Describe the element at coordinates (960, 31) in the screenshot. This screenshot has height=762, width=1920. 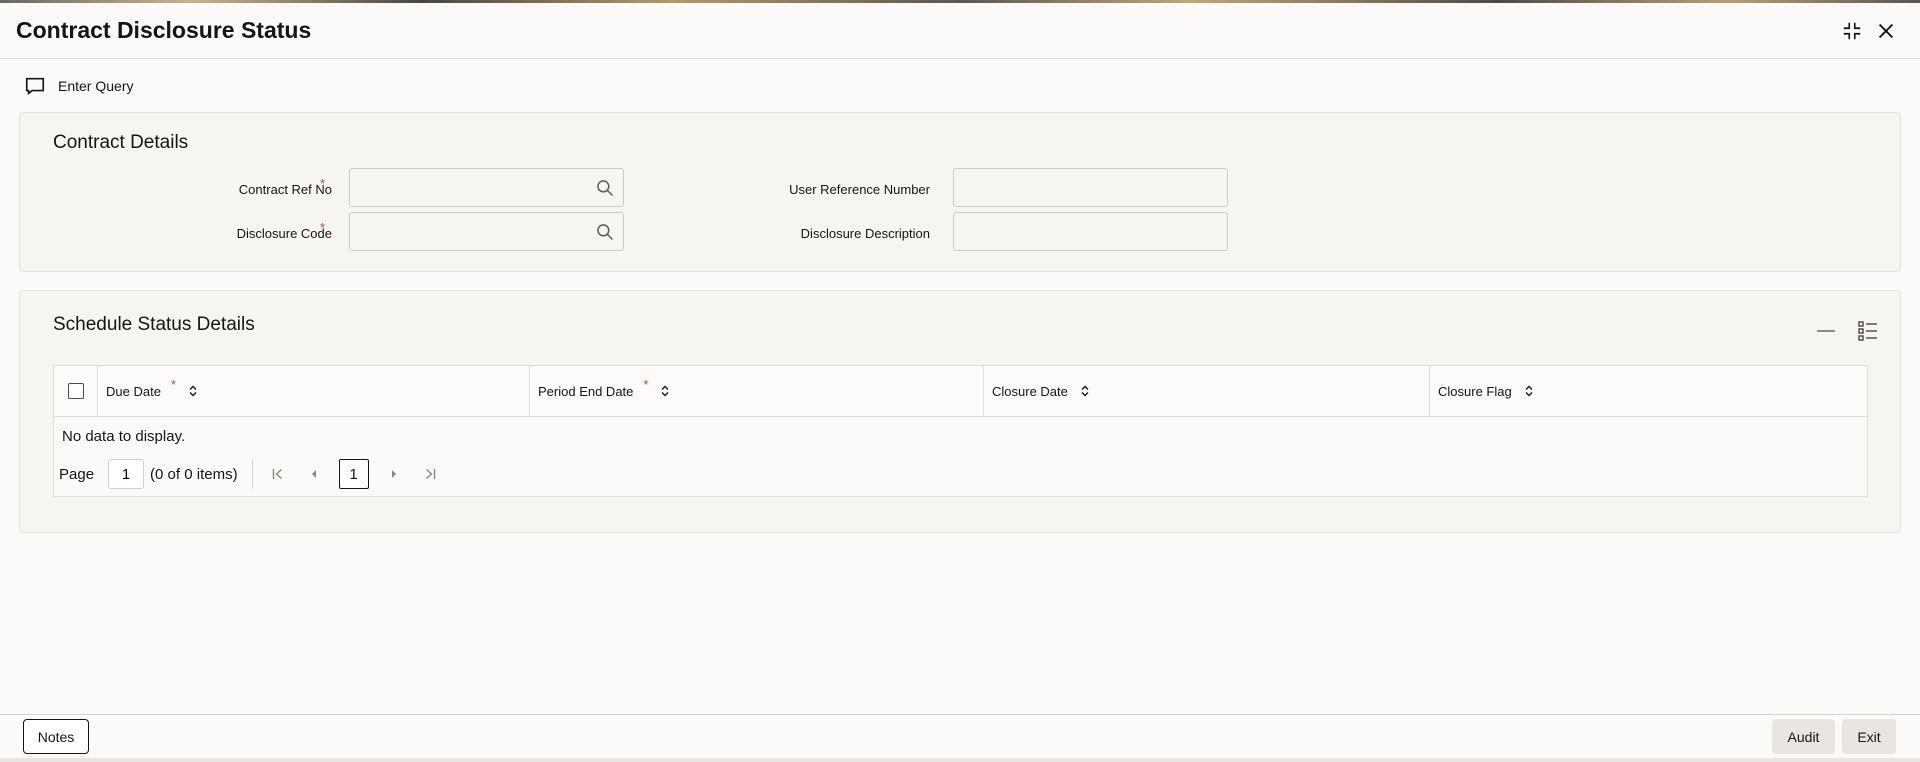
I see `page-header: Contract Disclosure Status` at that location.